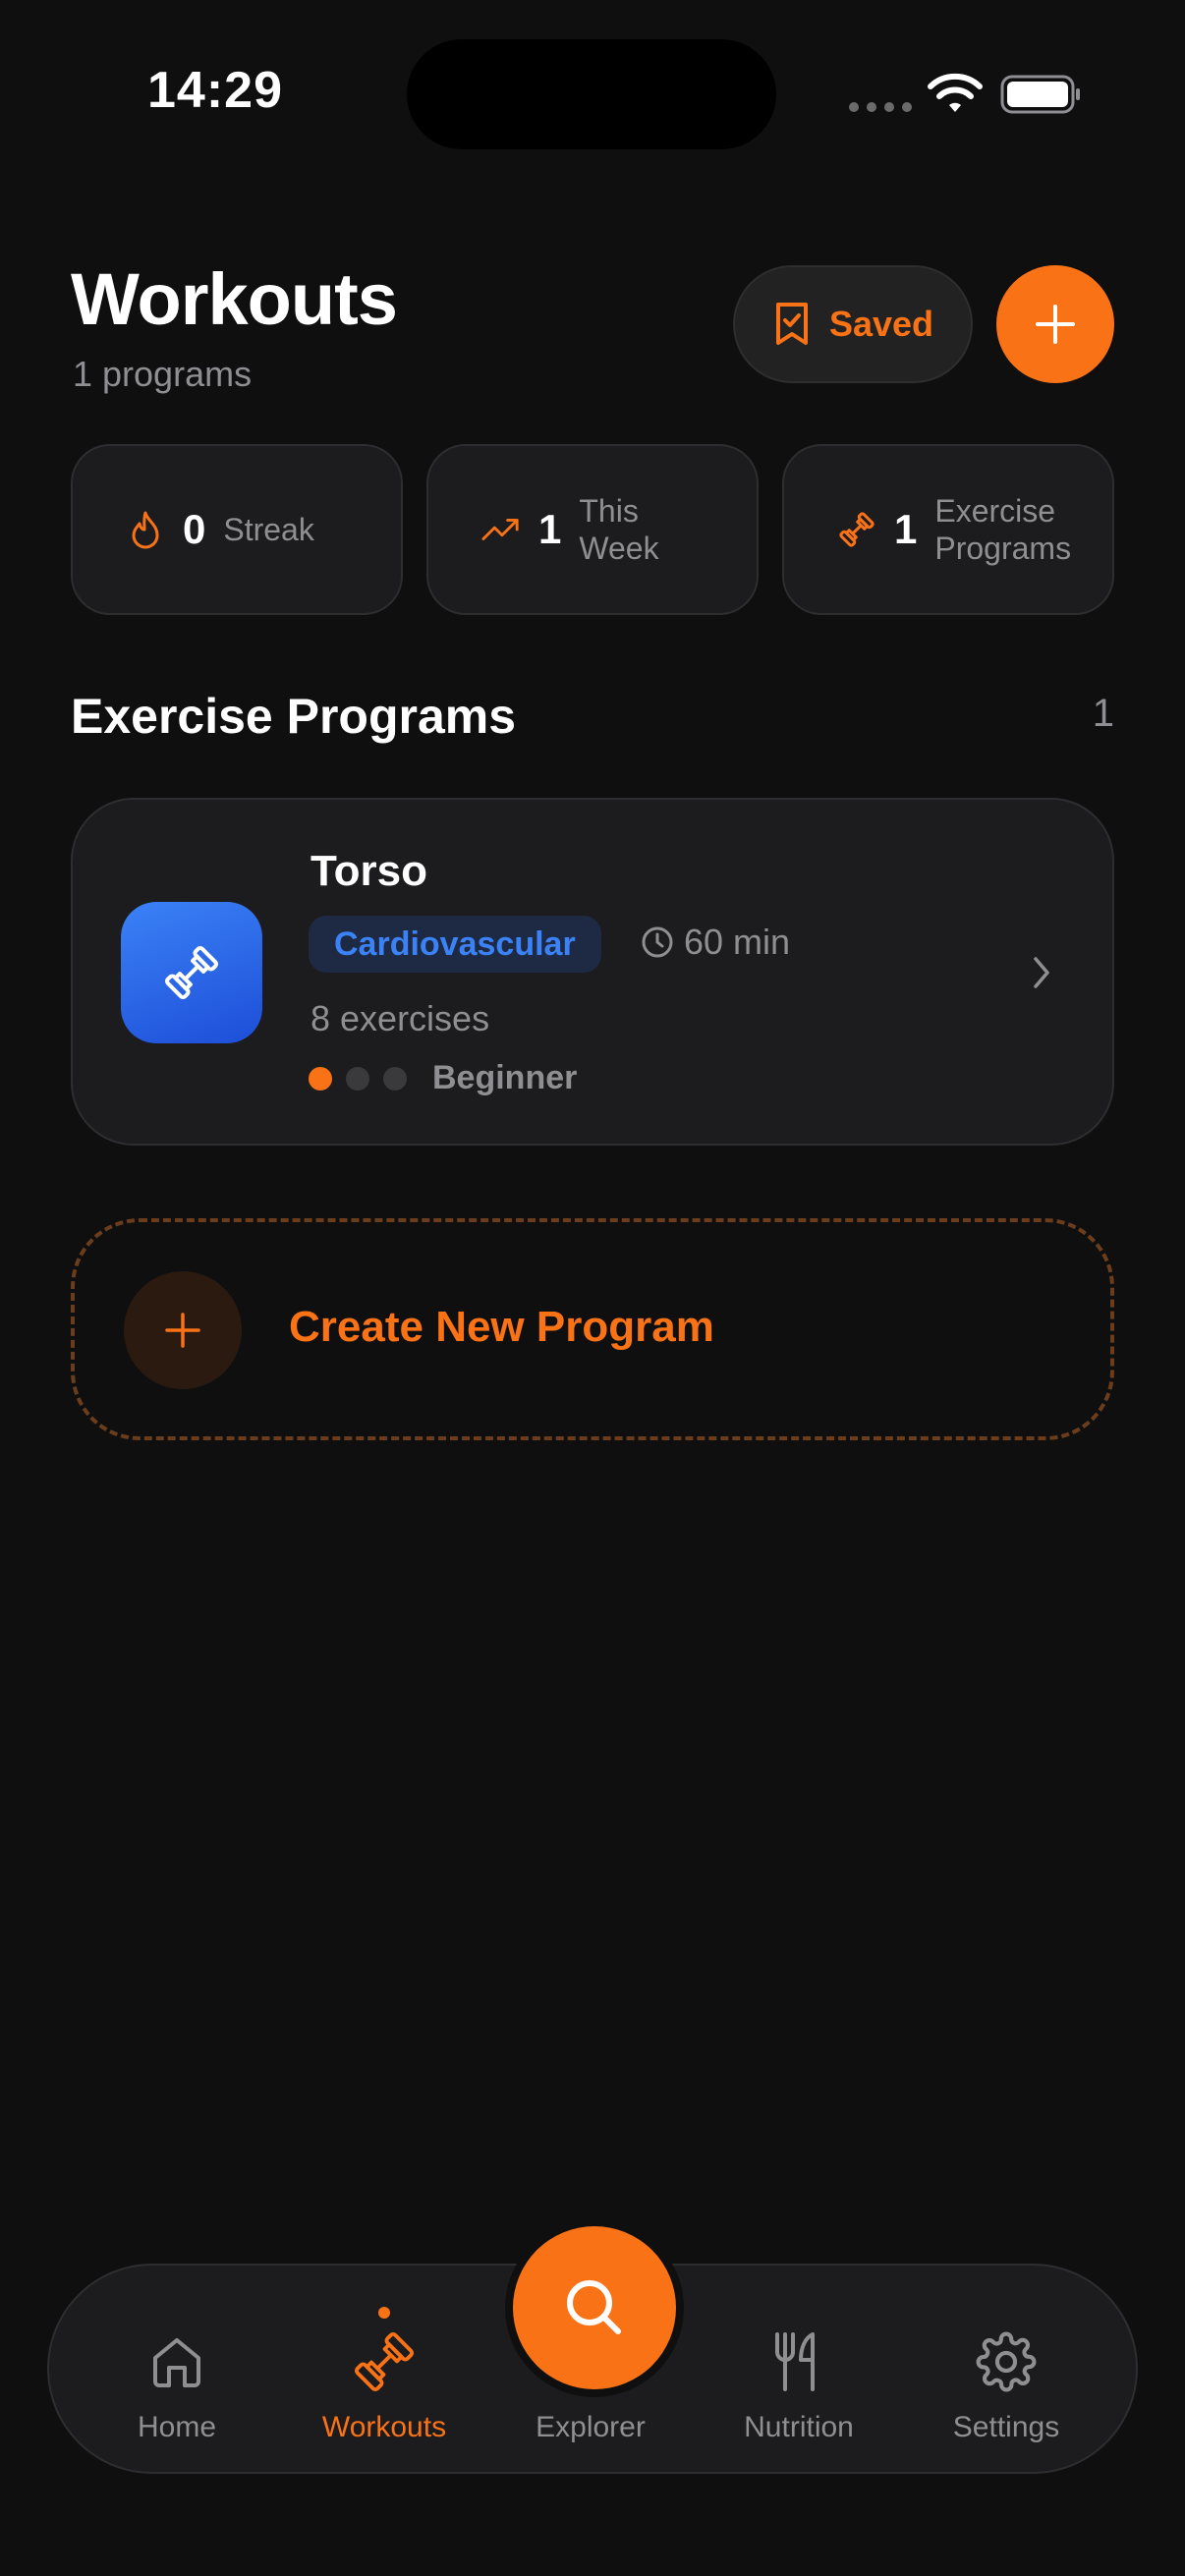  I want to click on create-plus-circle, so click(183, 1330).